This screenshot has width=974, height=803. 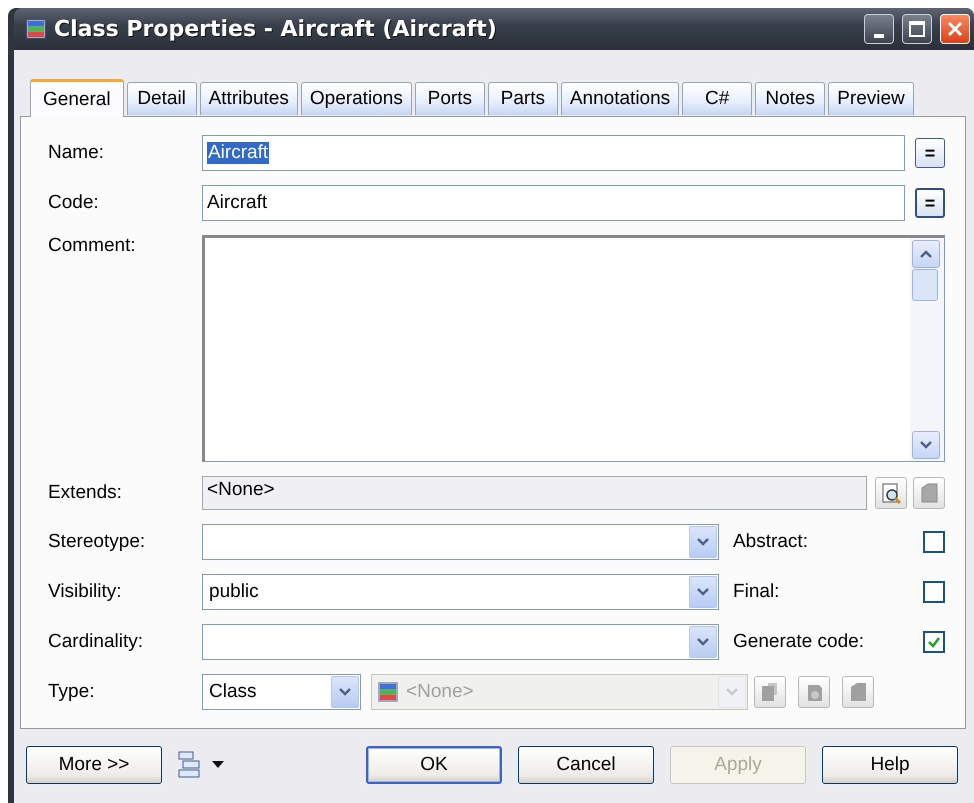 What do you see at coordinates (620, 98) in the screenshot?
I see `tab: Annotations` at bounding box center [620, 98].